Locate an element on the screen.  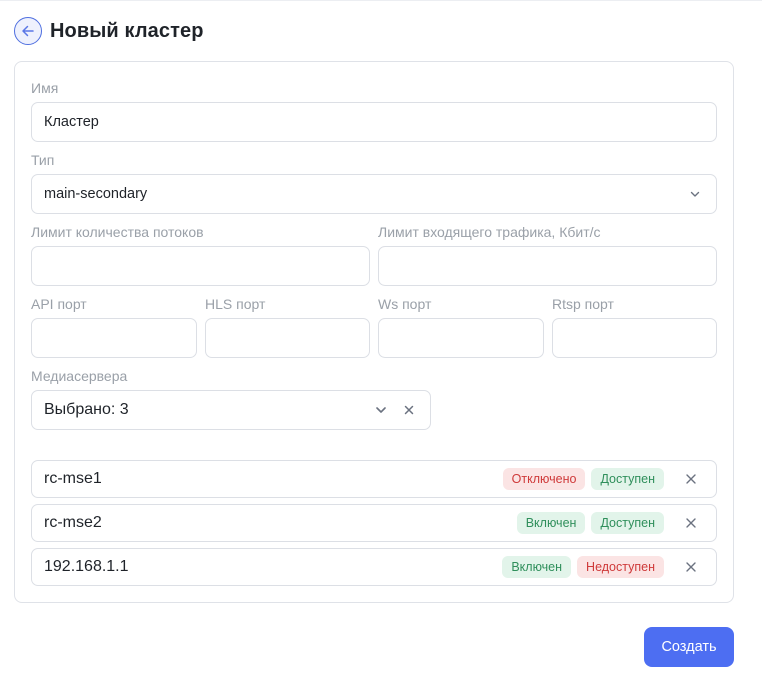
type-label: Тип is located at coordinates (43, 160).